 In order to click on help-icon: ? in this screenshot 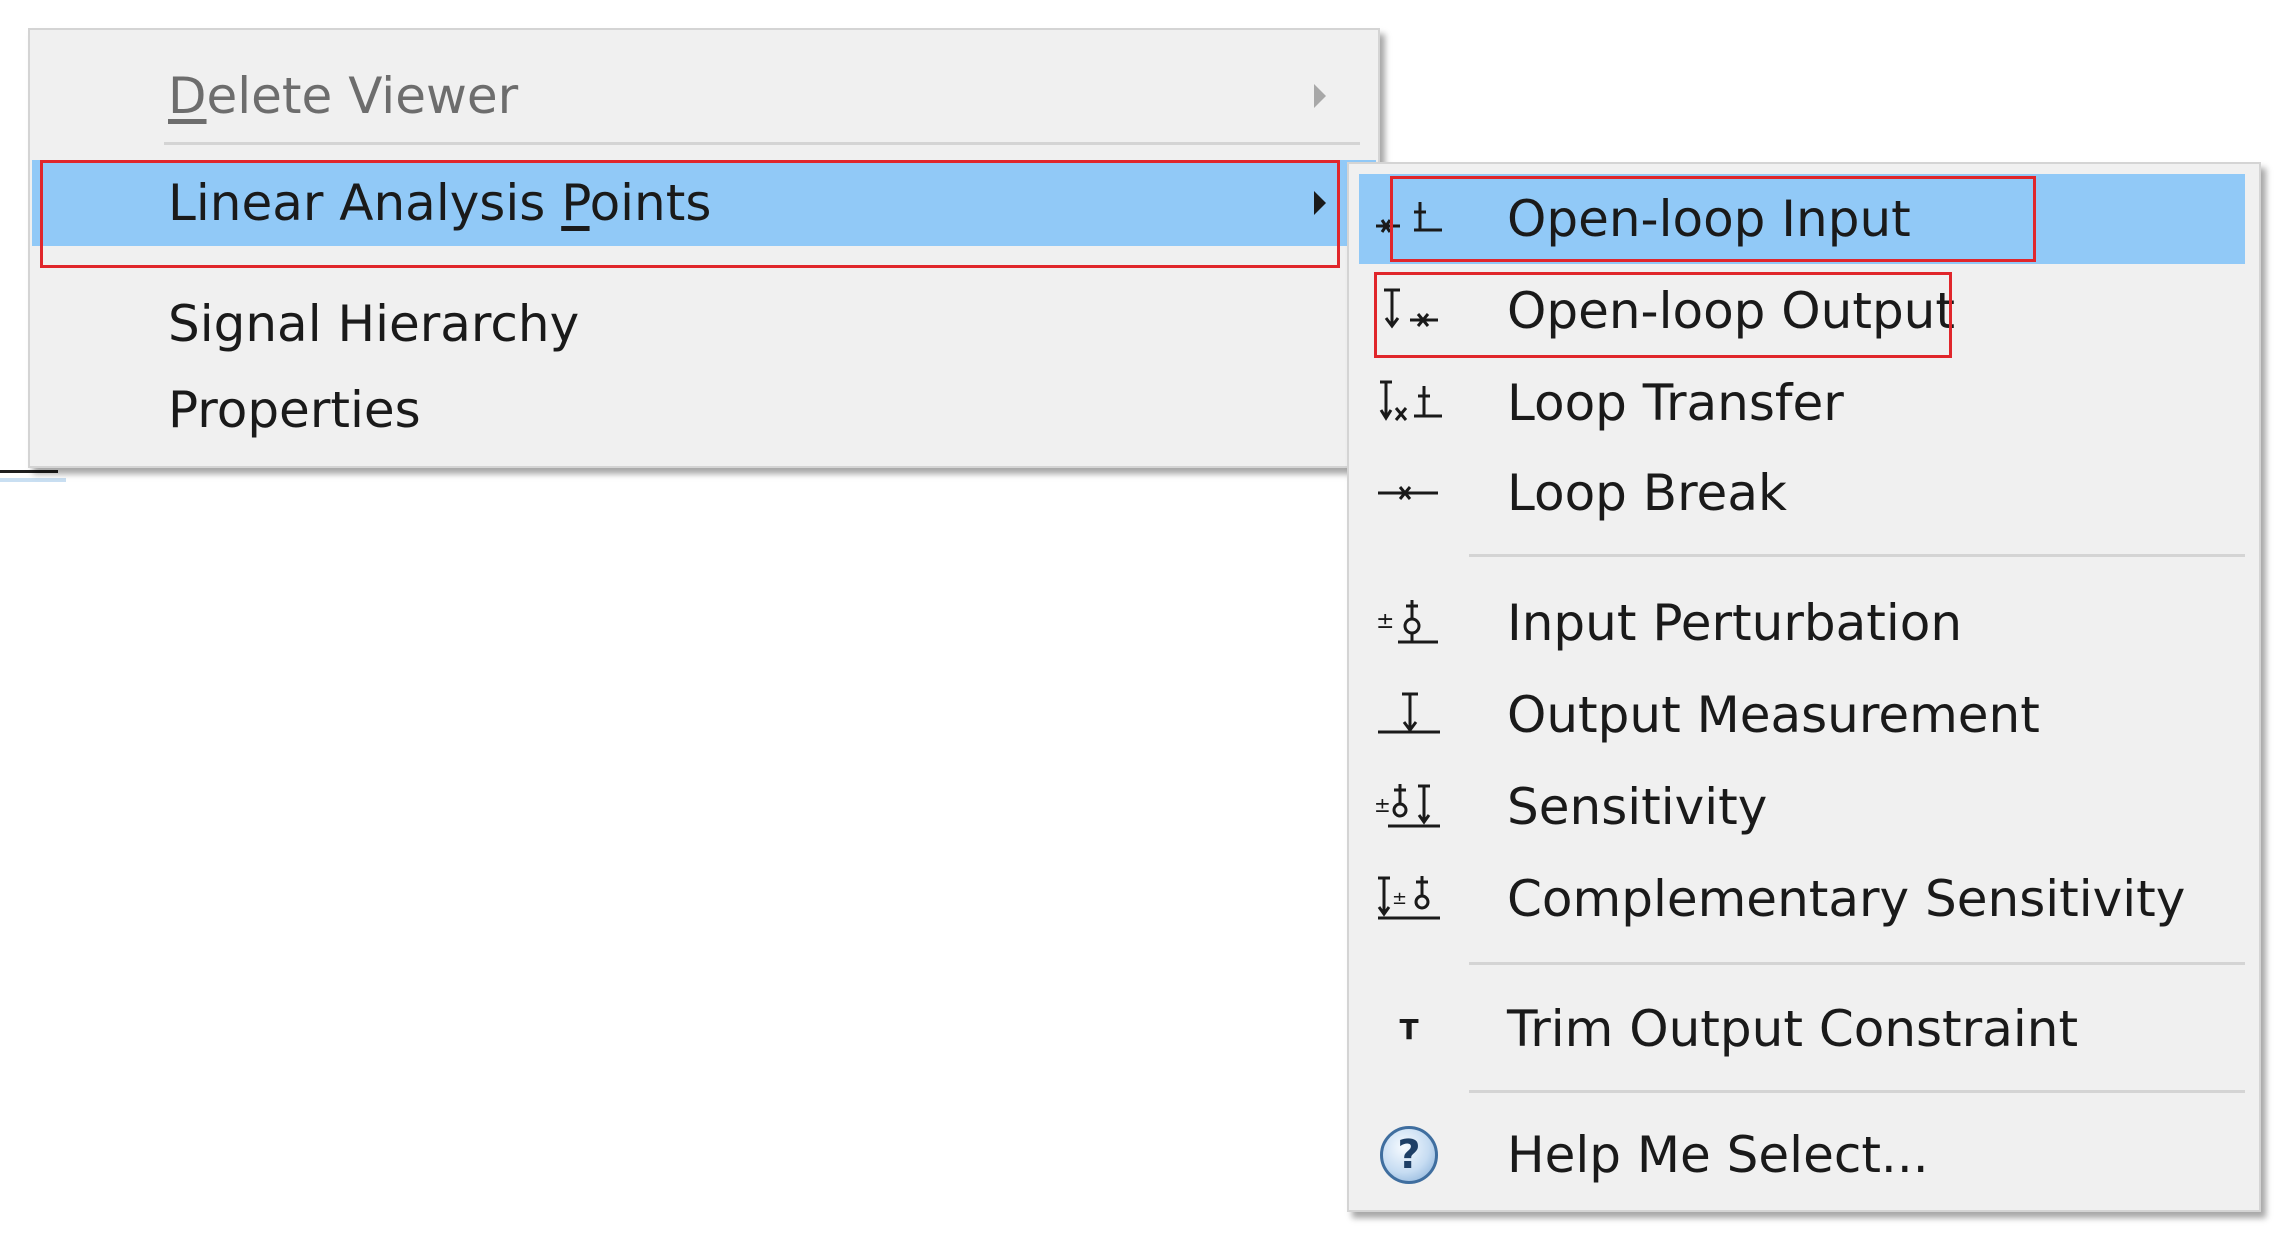, I will do `click(1409, 1155)`.